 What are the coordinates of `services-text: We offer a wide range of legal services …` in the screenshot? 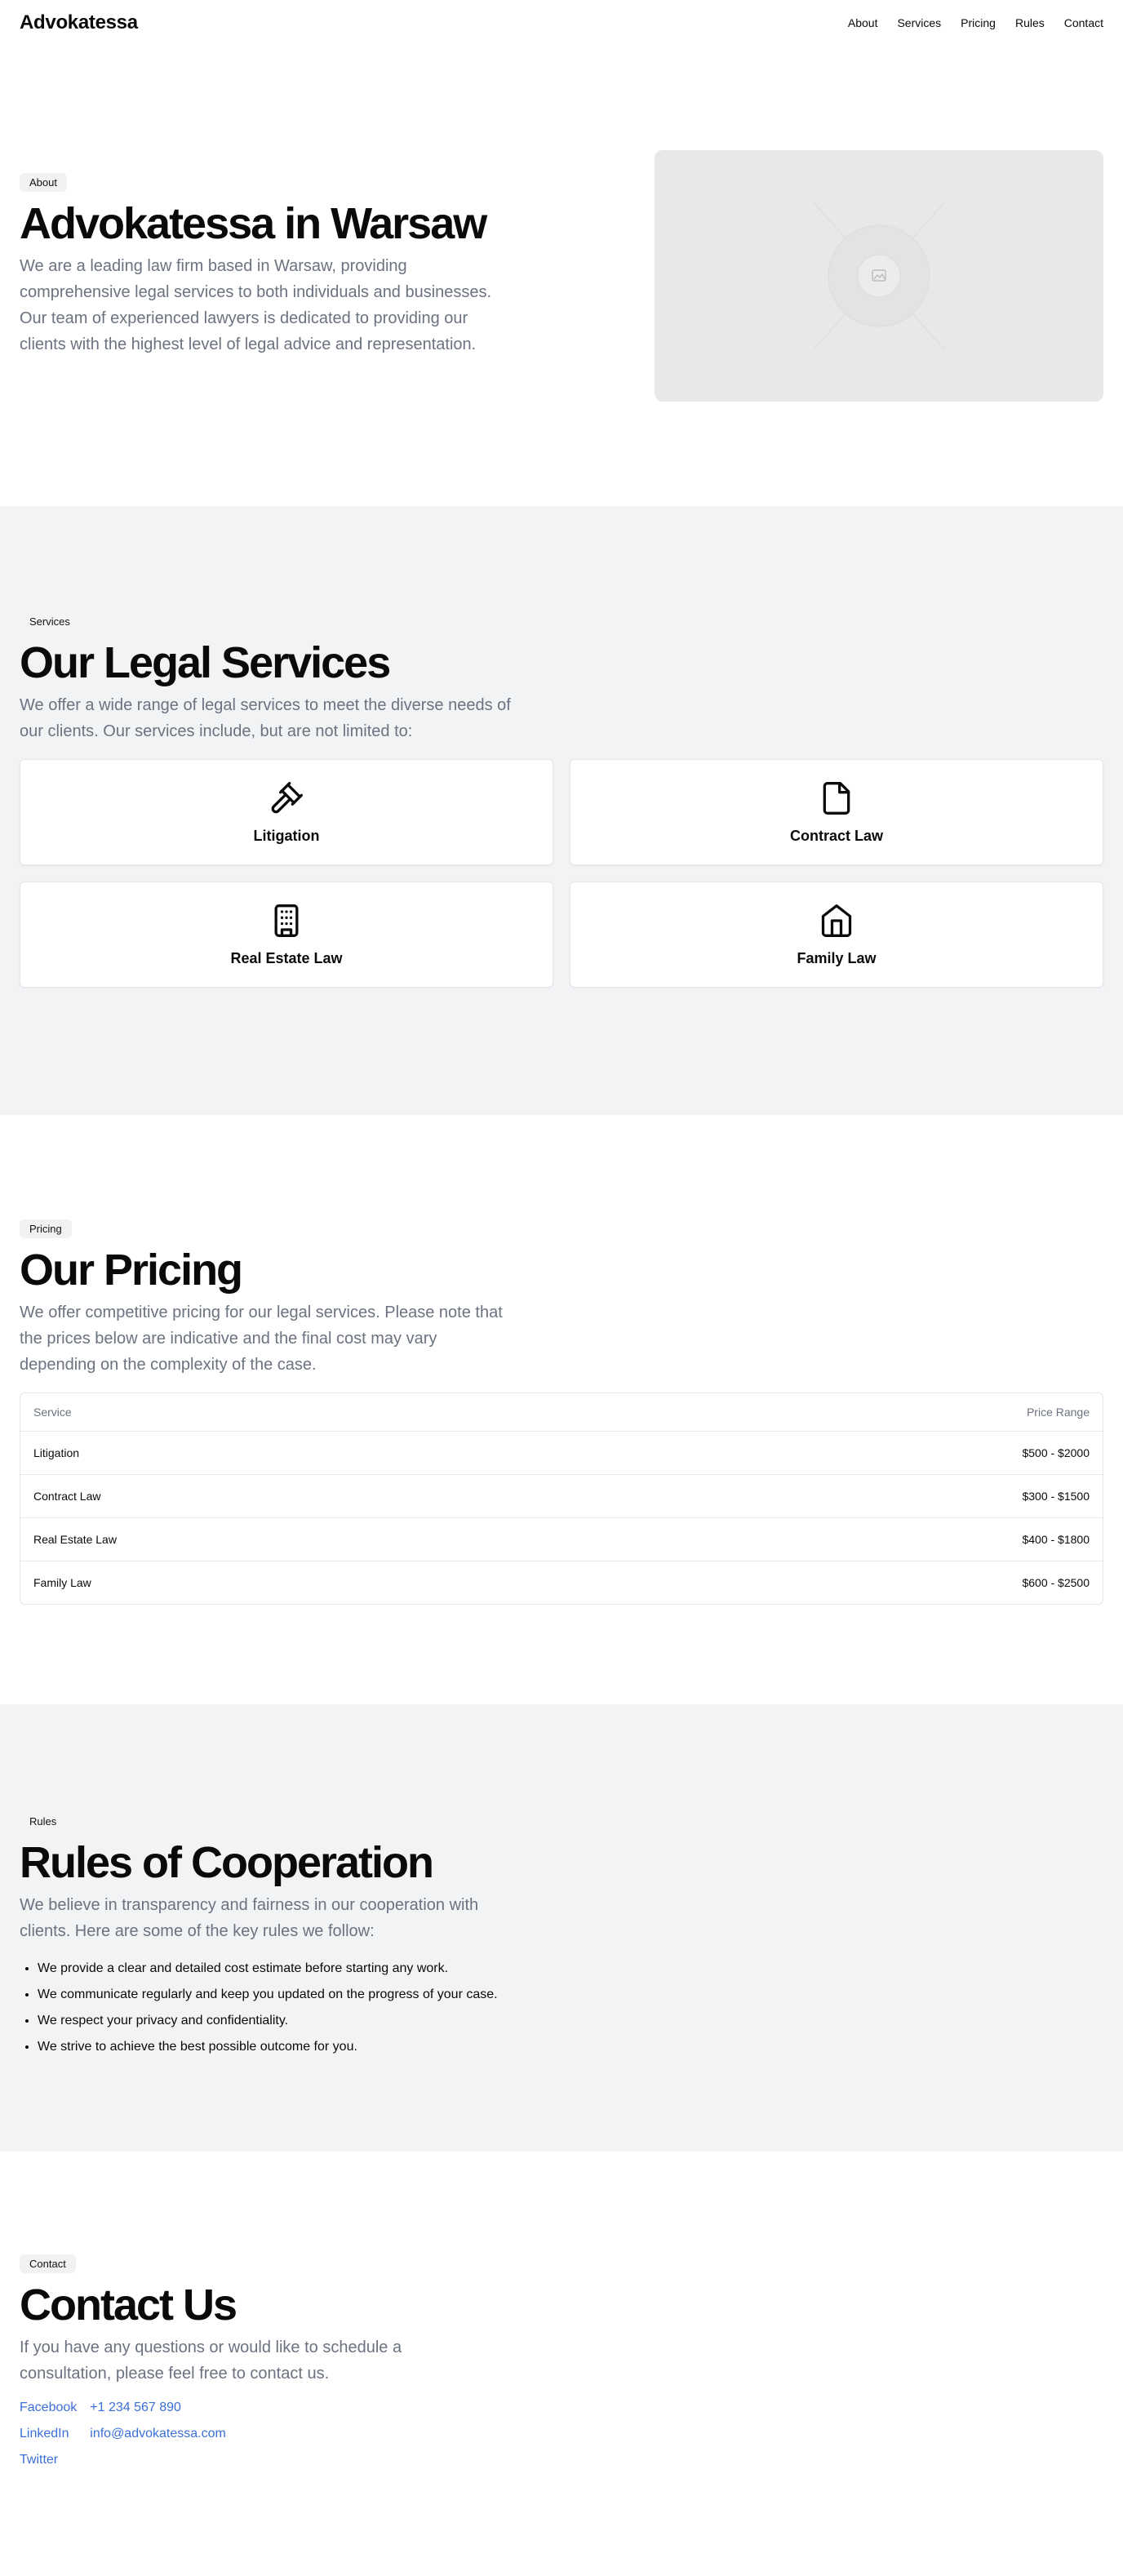 It's located at (265, 718).